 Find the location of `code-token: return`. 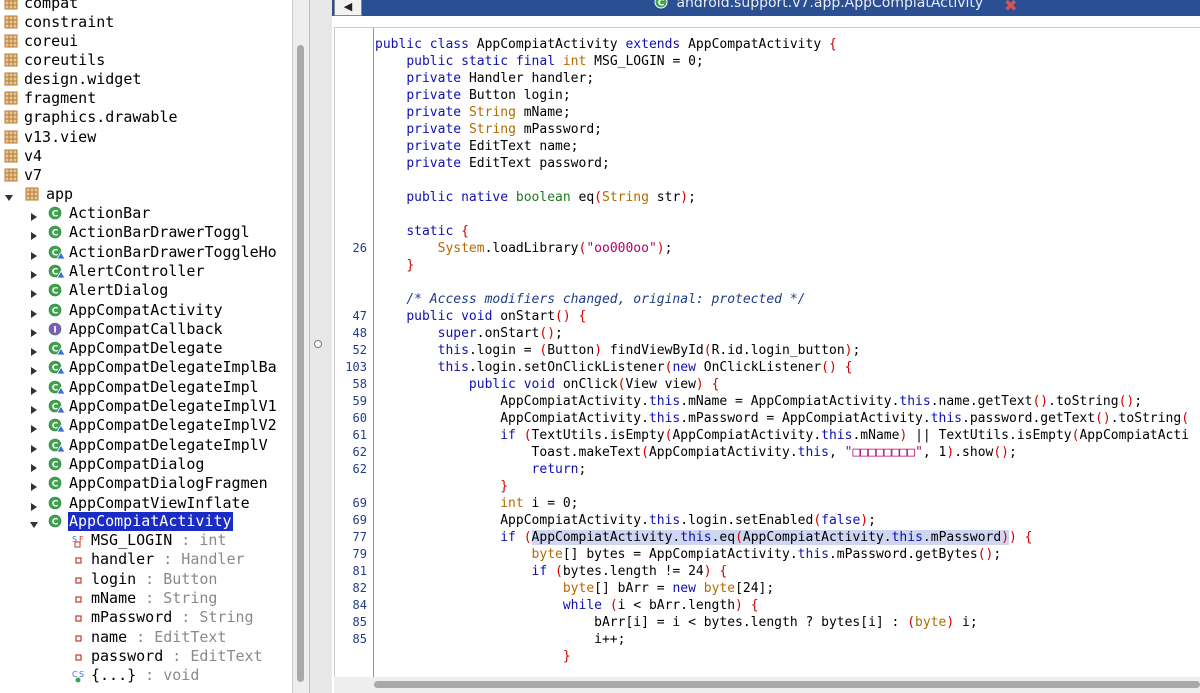

code-token: return is located at coordinates (555, 469).